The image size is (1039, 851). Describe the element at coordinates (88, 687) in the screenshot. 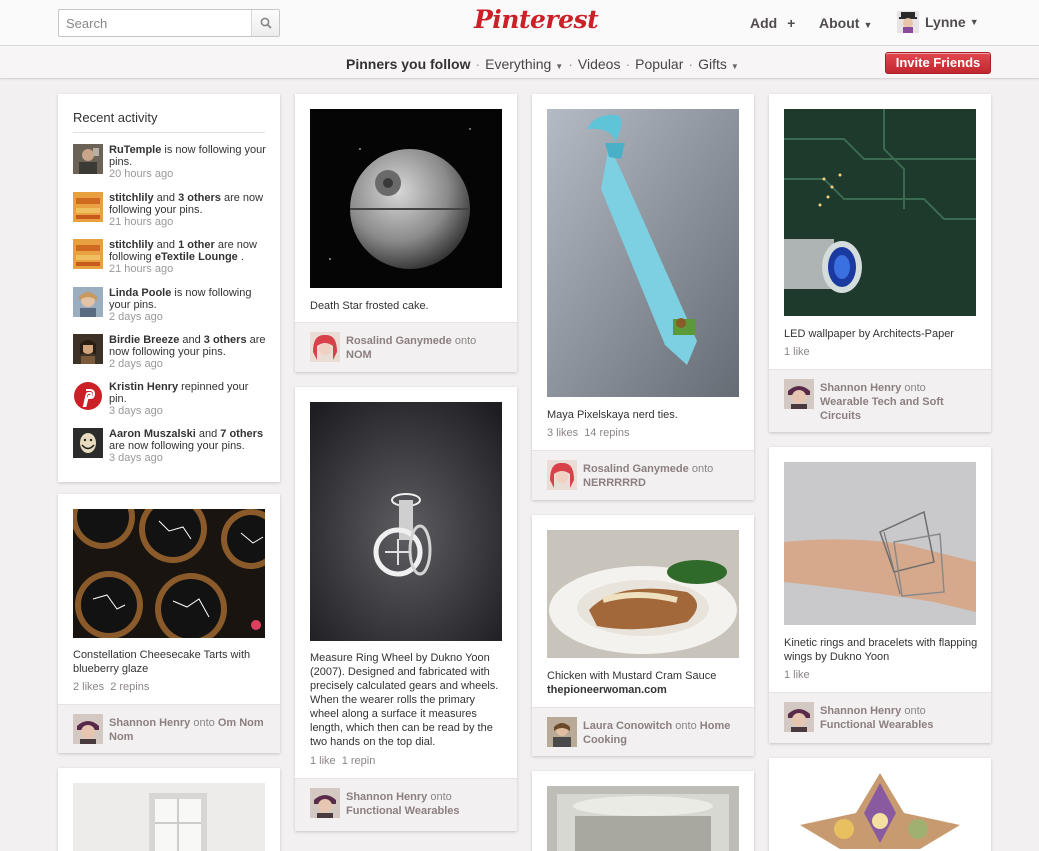

I see `like-count: 2 likes` at that location.